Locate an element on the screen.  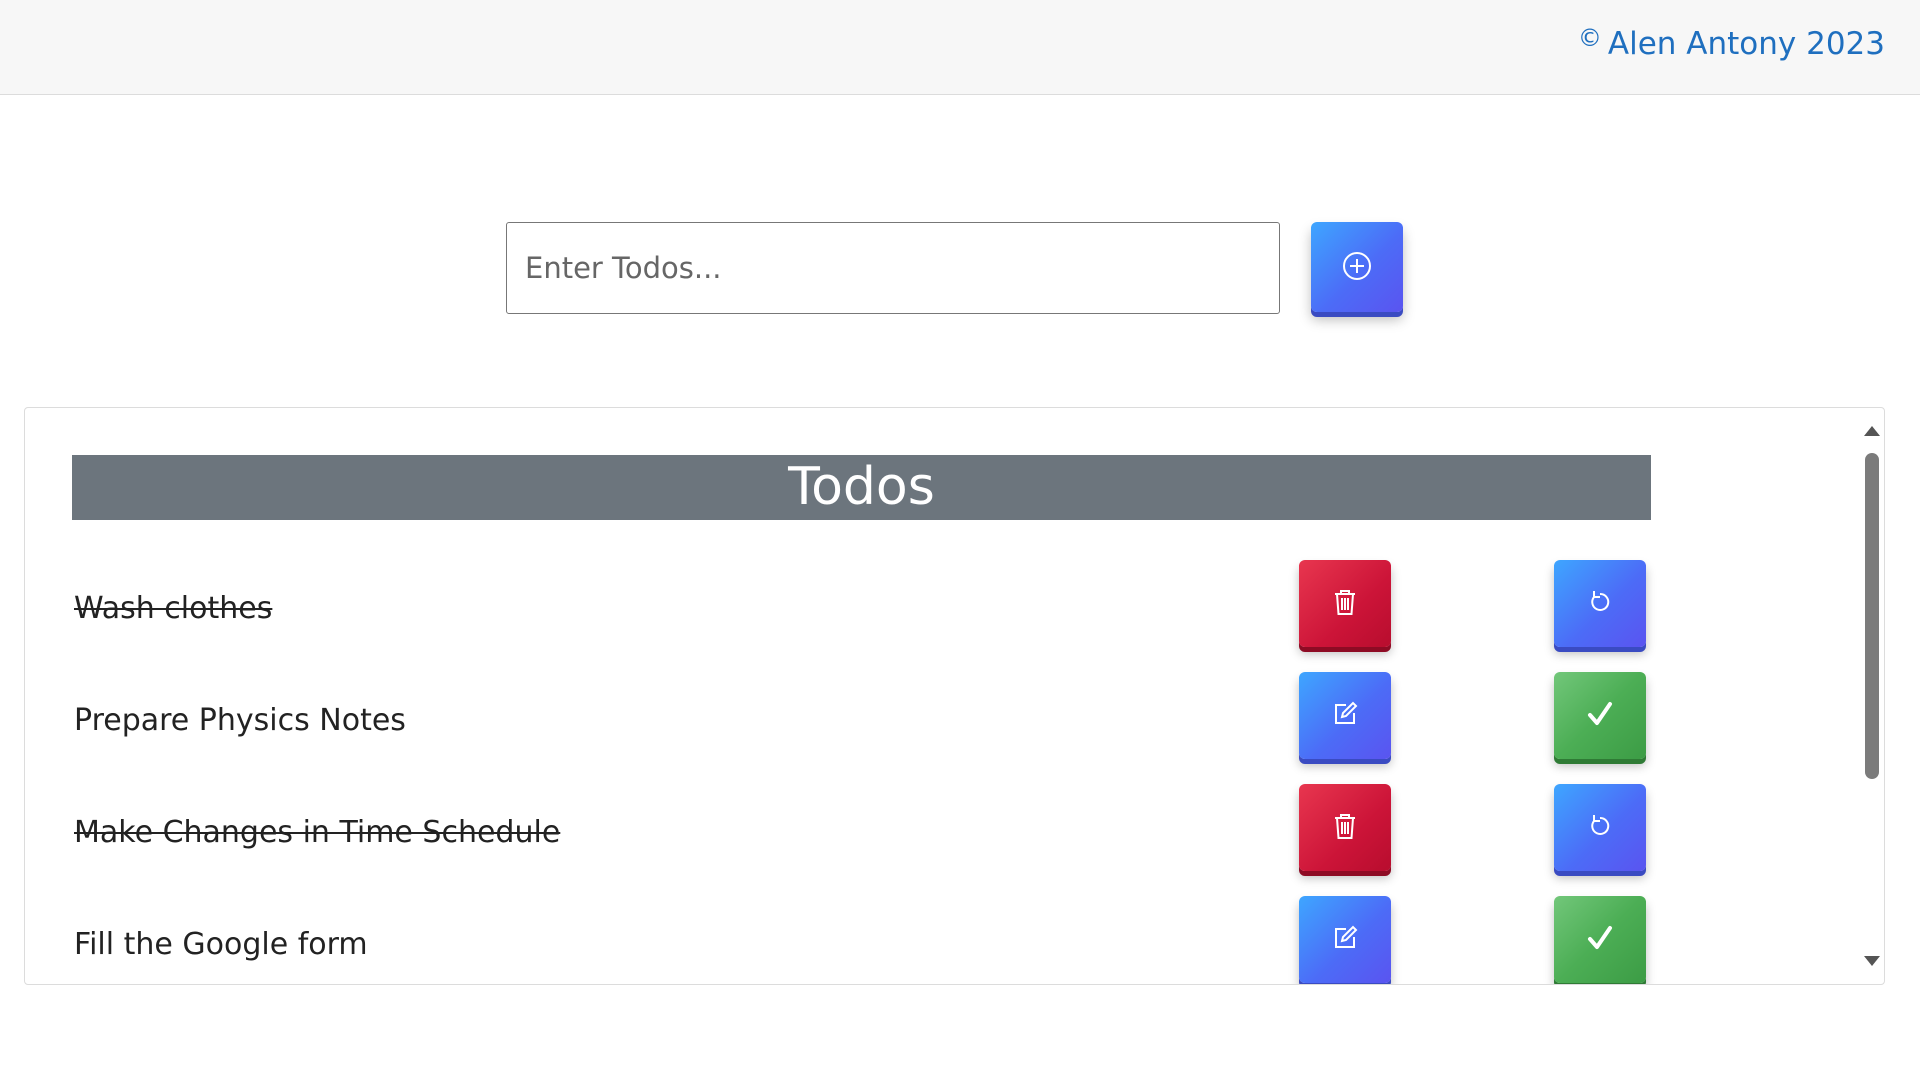
todo-text: Prepare Physics Notes is located at coordinates (240, 720).